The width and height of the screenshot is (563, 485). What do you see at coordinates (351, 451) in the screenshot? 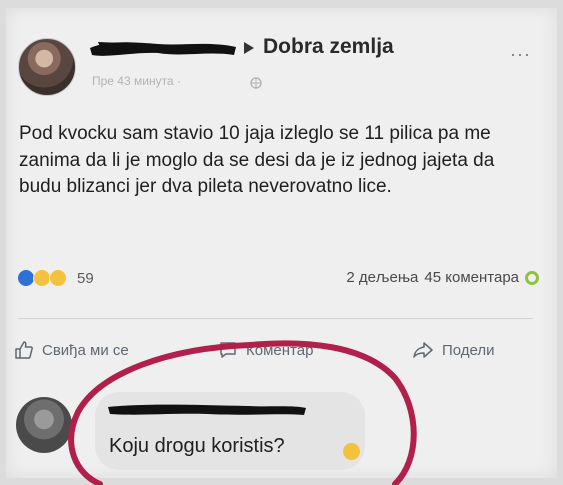
I see `laughing-emoji-icon` at bounding box center [351, 451].